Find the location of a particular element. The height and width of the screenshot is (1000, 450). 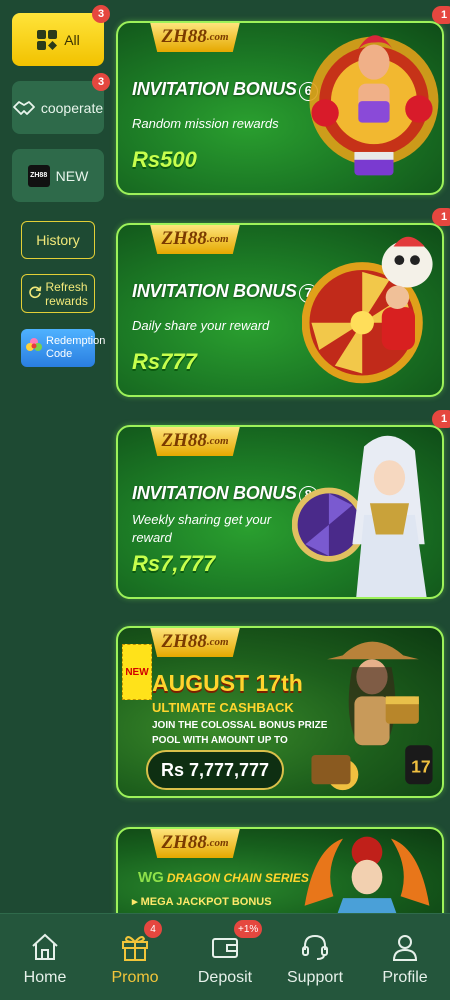

history-button: History is located at coordinates (58, 240).